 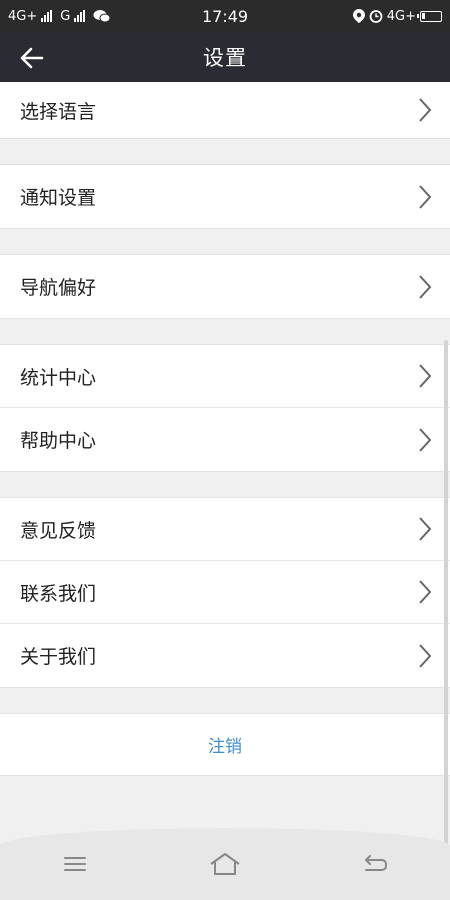 I want to click on settings-group-3: 导航偏好, so click(x=225, y=286).